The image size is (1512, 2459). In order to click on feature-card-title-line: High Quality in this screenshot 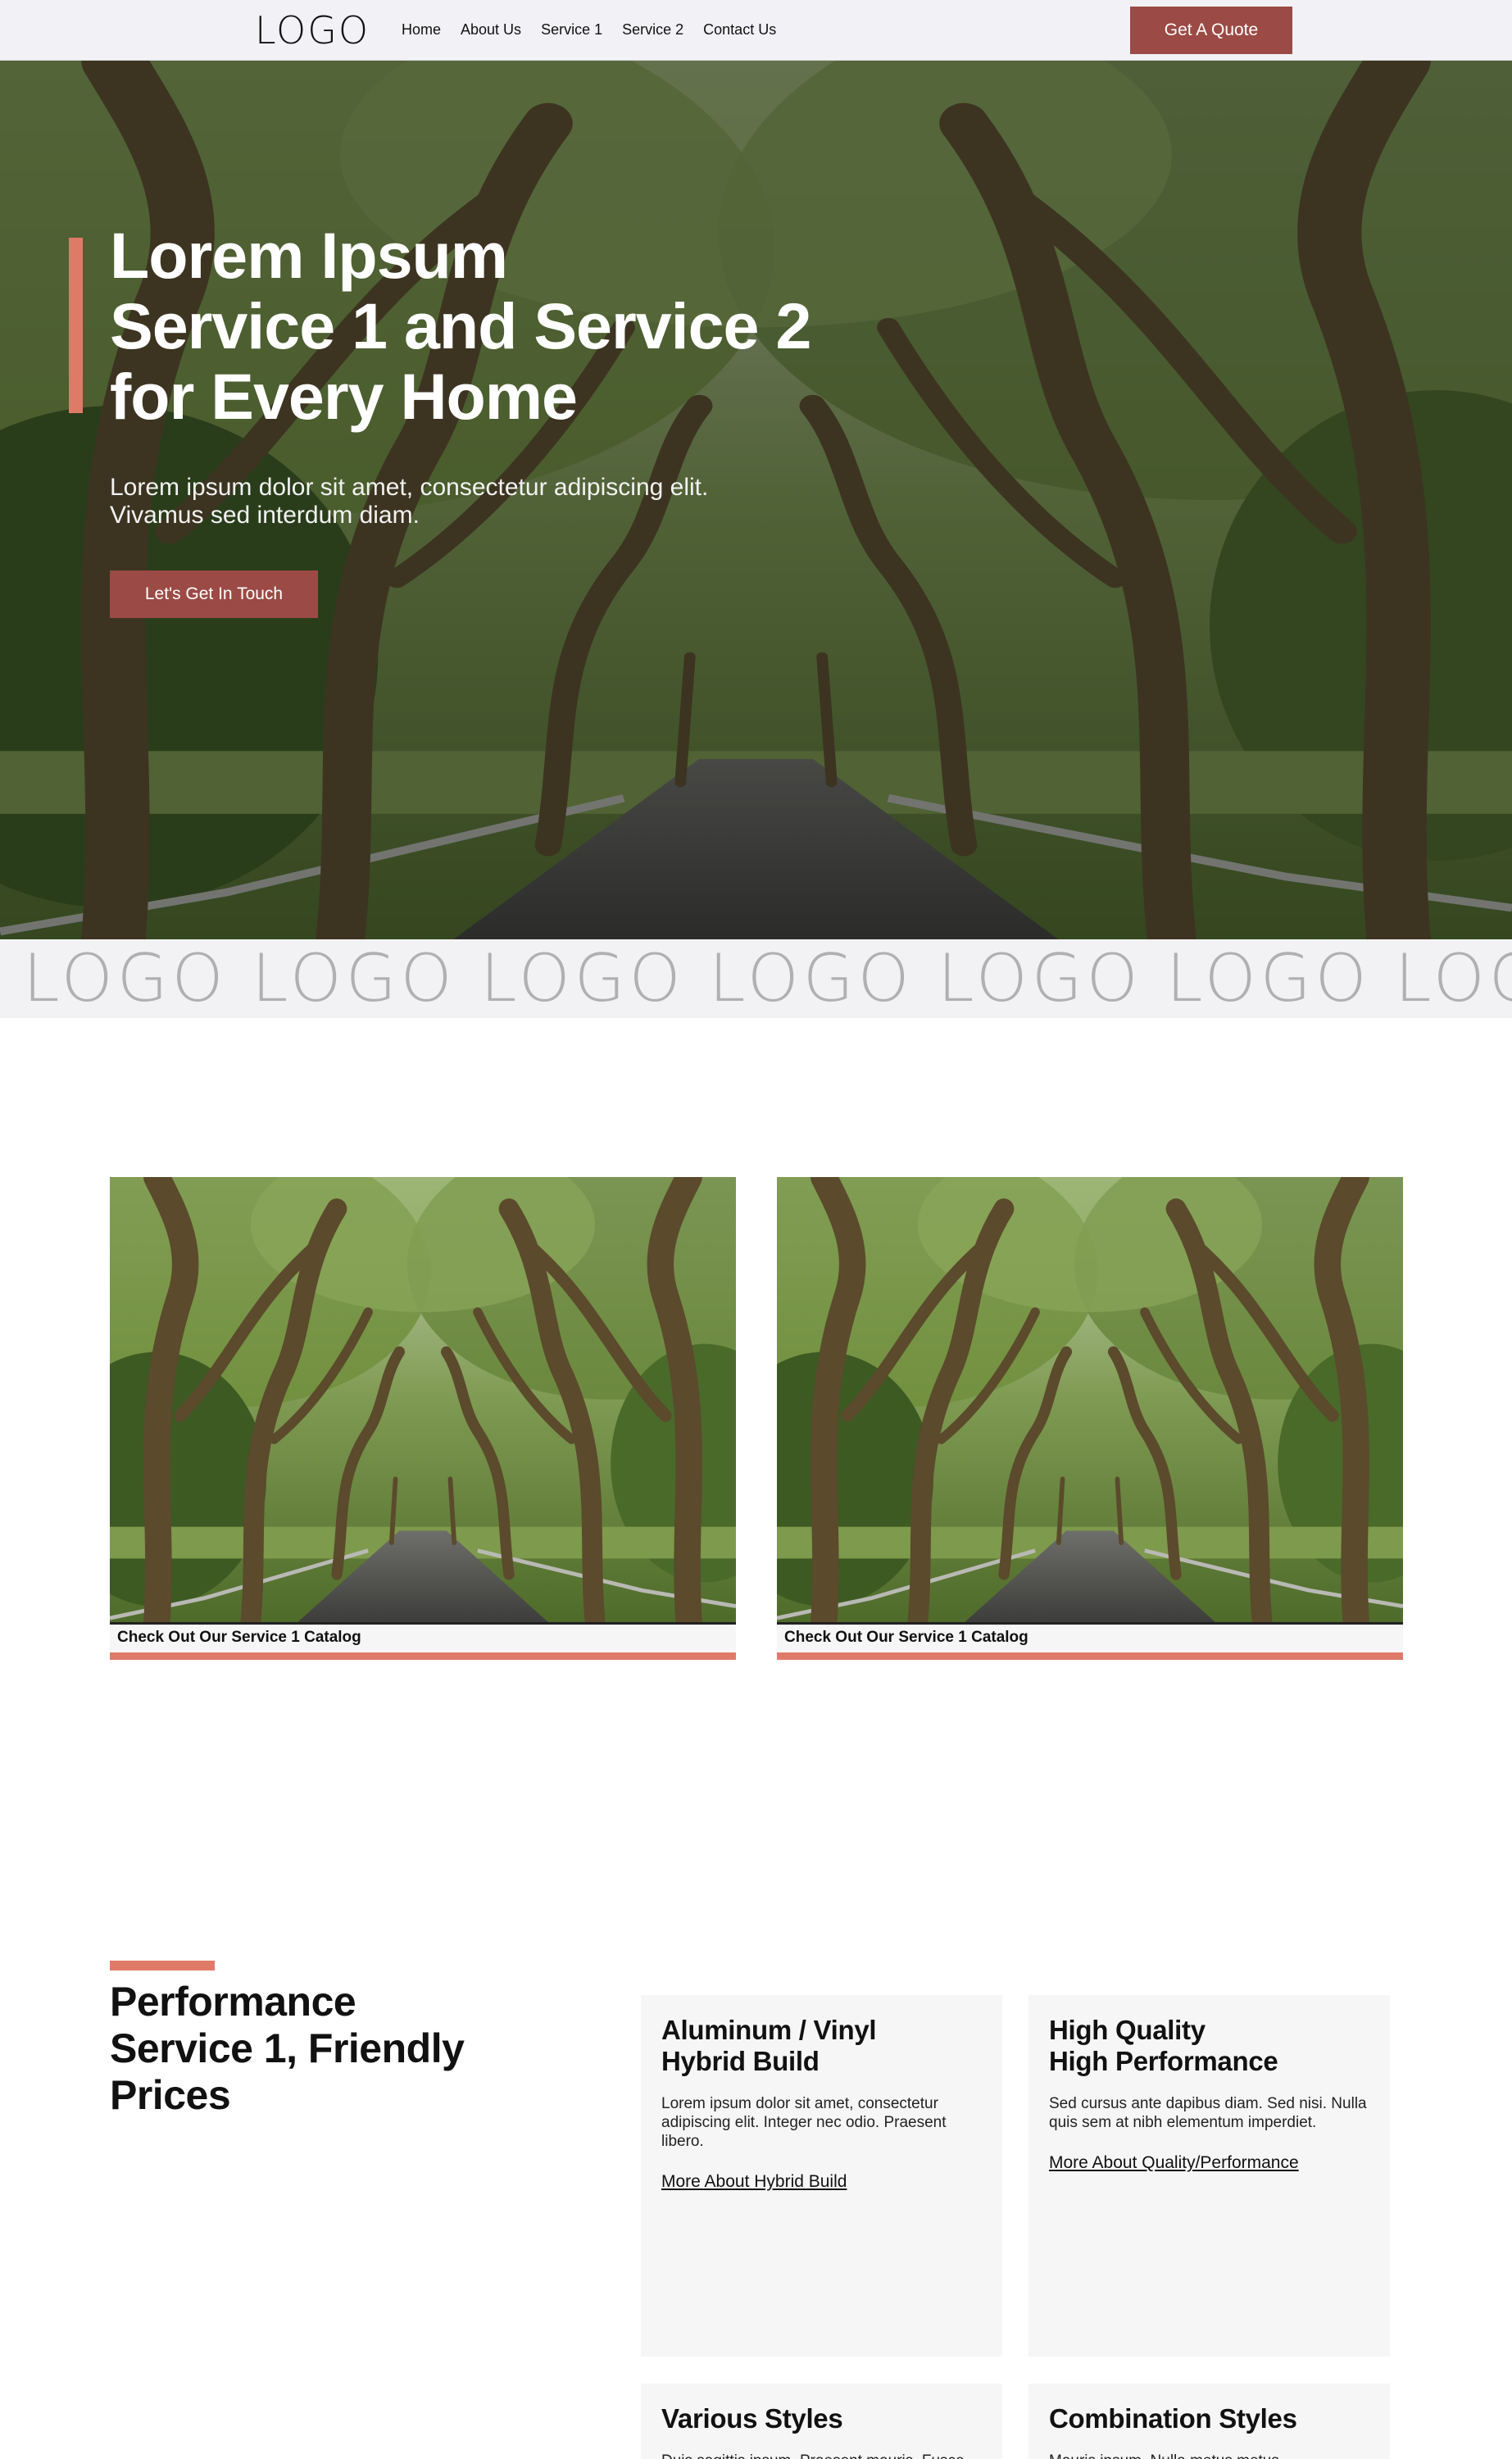, I will do `click(1127, 2030)`.